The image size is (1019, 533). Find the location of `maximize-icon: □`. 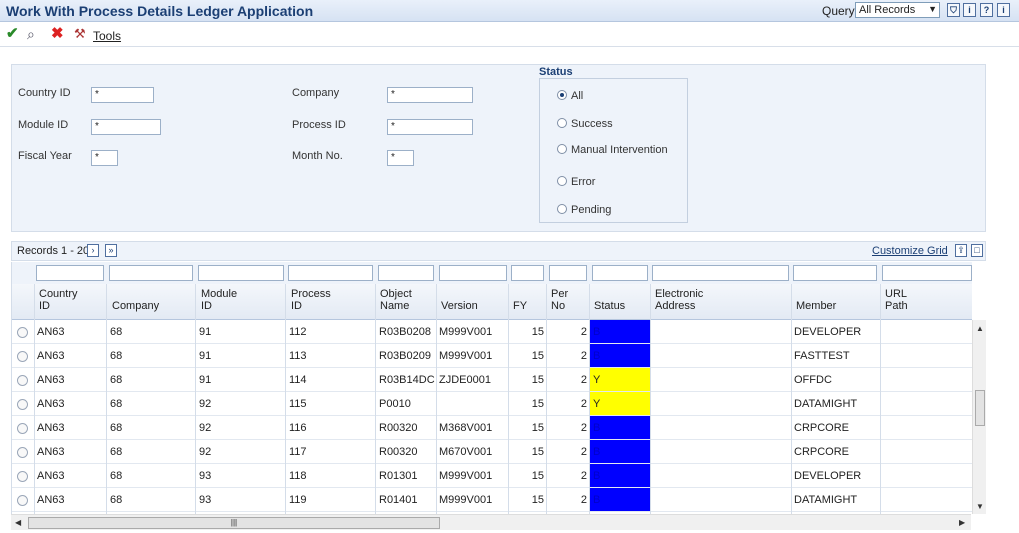

maximize-icon: □ is located at coordinates (977, 250).